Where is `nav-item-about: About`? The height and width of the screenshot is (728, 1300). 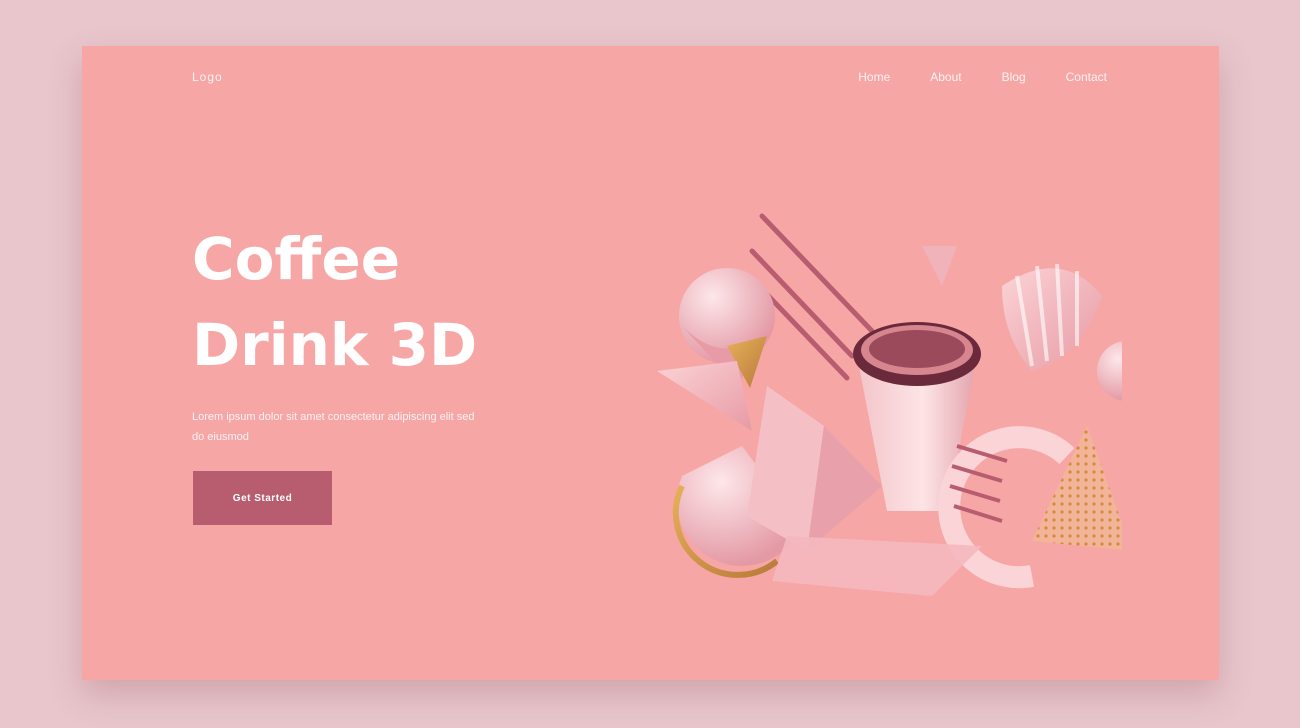 nav-item-about: About is located at coordinates (945, 77).